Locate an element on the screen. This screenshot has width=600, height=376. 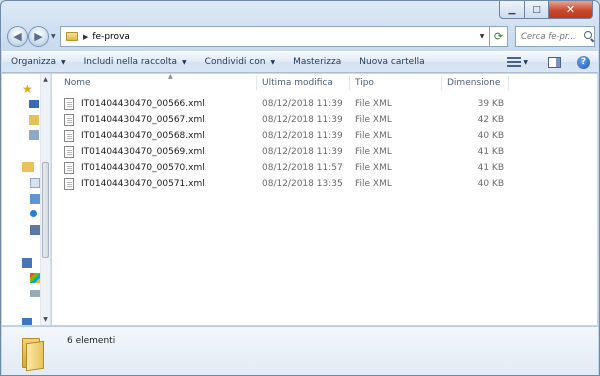
music-icon is located at coordinates (33, 213).